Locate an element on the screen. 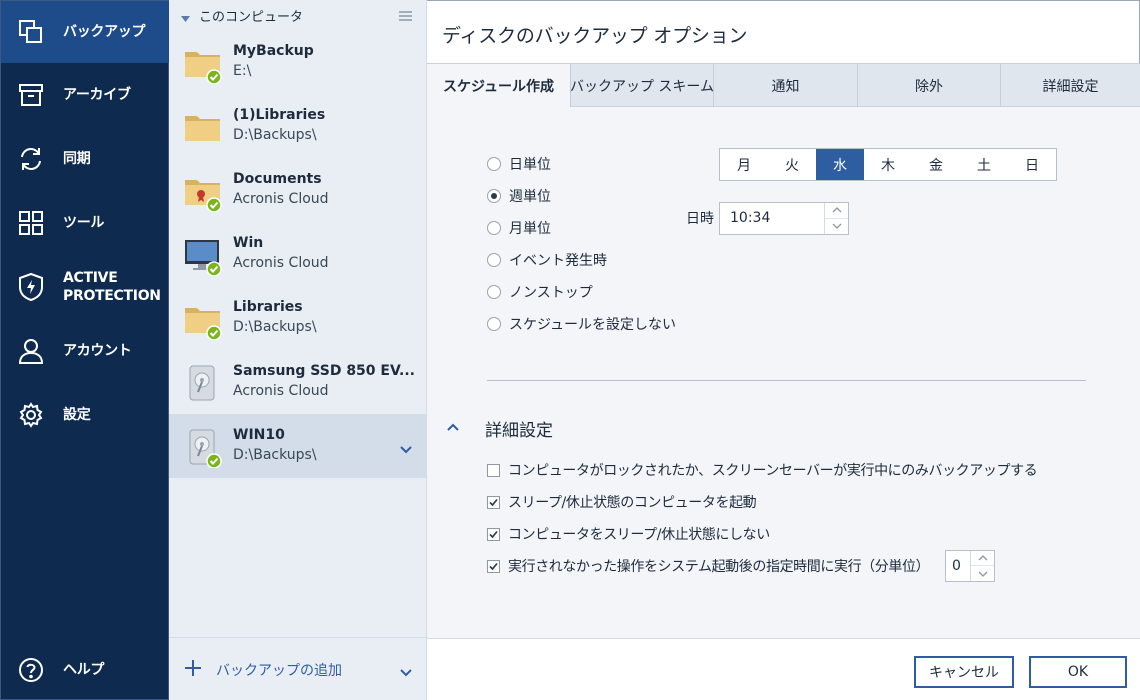  backup-item: Documents Acronis Cloud is located at coordinates (297, 190).